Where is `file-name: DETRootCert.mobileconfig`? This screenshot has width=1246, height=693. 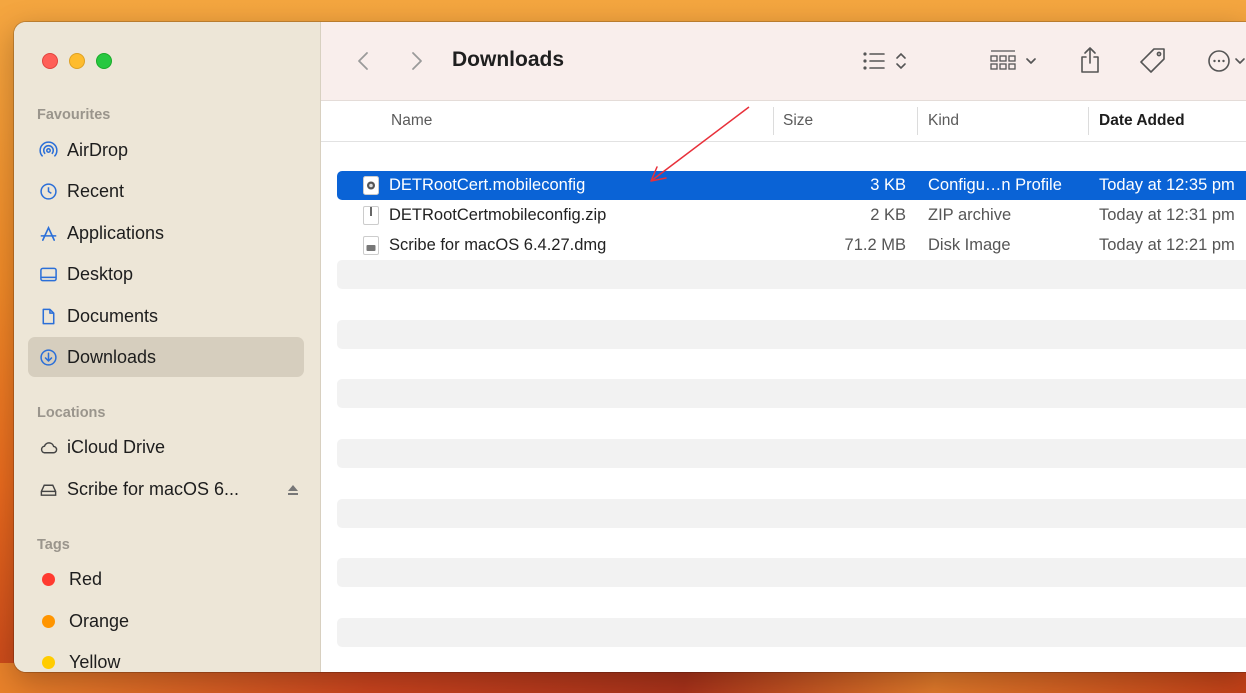
file-name: DETRootCert.mobileconfig is located at coordinates (487, 185).